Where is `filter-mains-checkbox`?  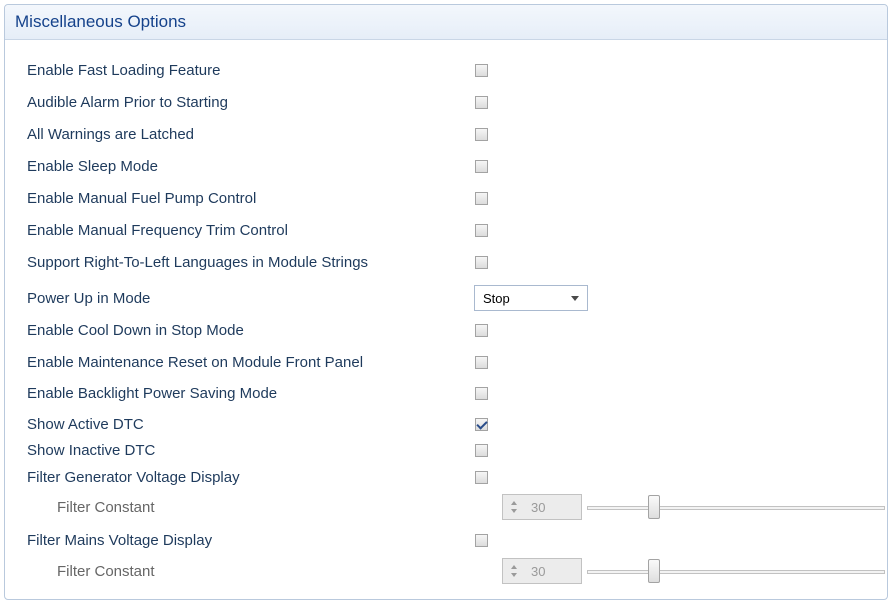 filter-mains-checkbox is located at coordinates (481, 540).